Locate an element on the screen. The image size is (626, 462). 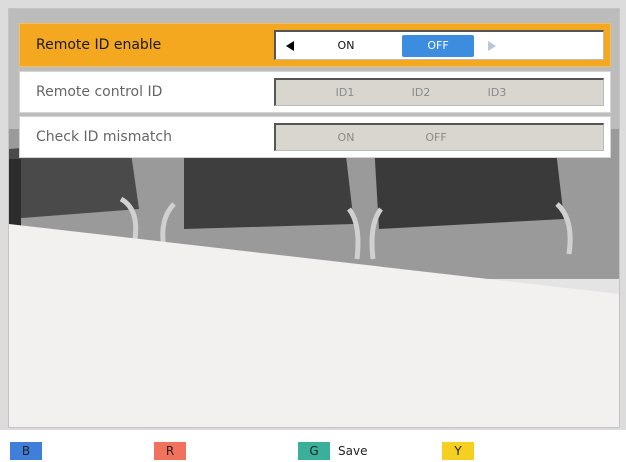
remote-id-enable-label: Remote ID enable is located at coordinates (99, 45).